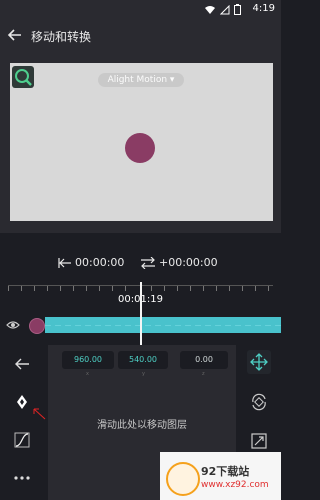  Describe the element at coordinates (15, 35) in the screenshot. I see `back-arrow-icon` at that location.